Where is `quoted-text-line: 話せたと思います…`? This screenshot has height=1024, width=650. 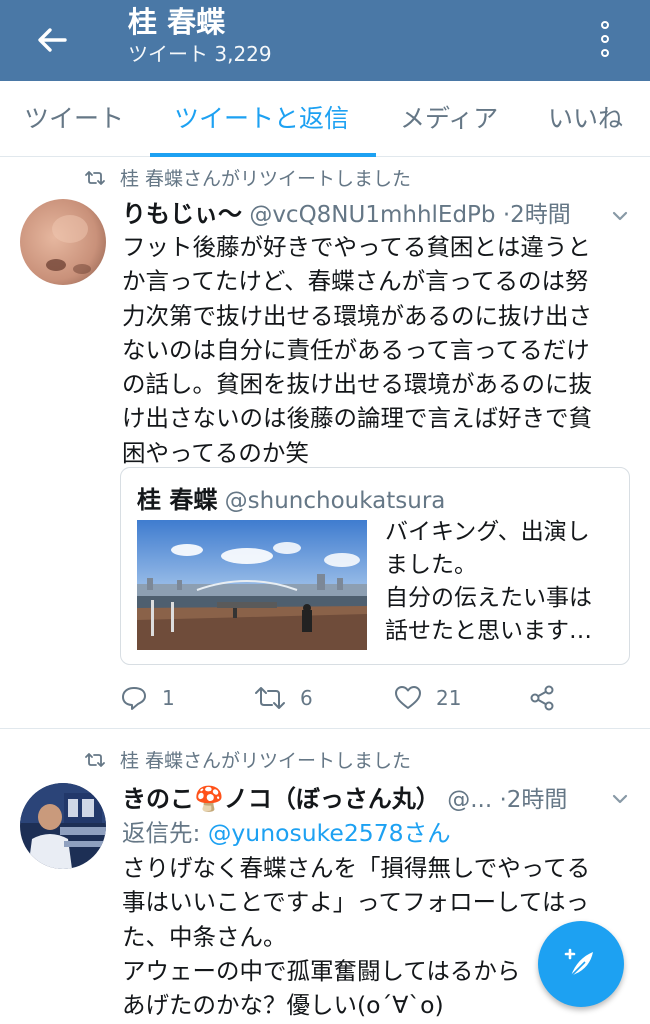 quoted-text-line: 話せたと思います… is located at coordinates (488, 631).